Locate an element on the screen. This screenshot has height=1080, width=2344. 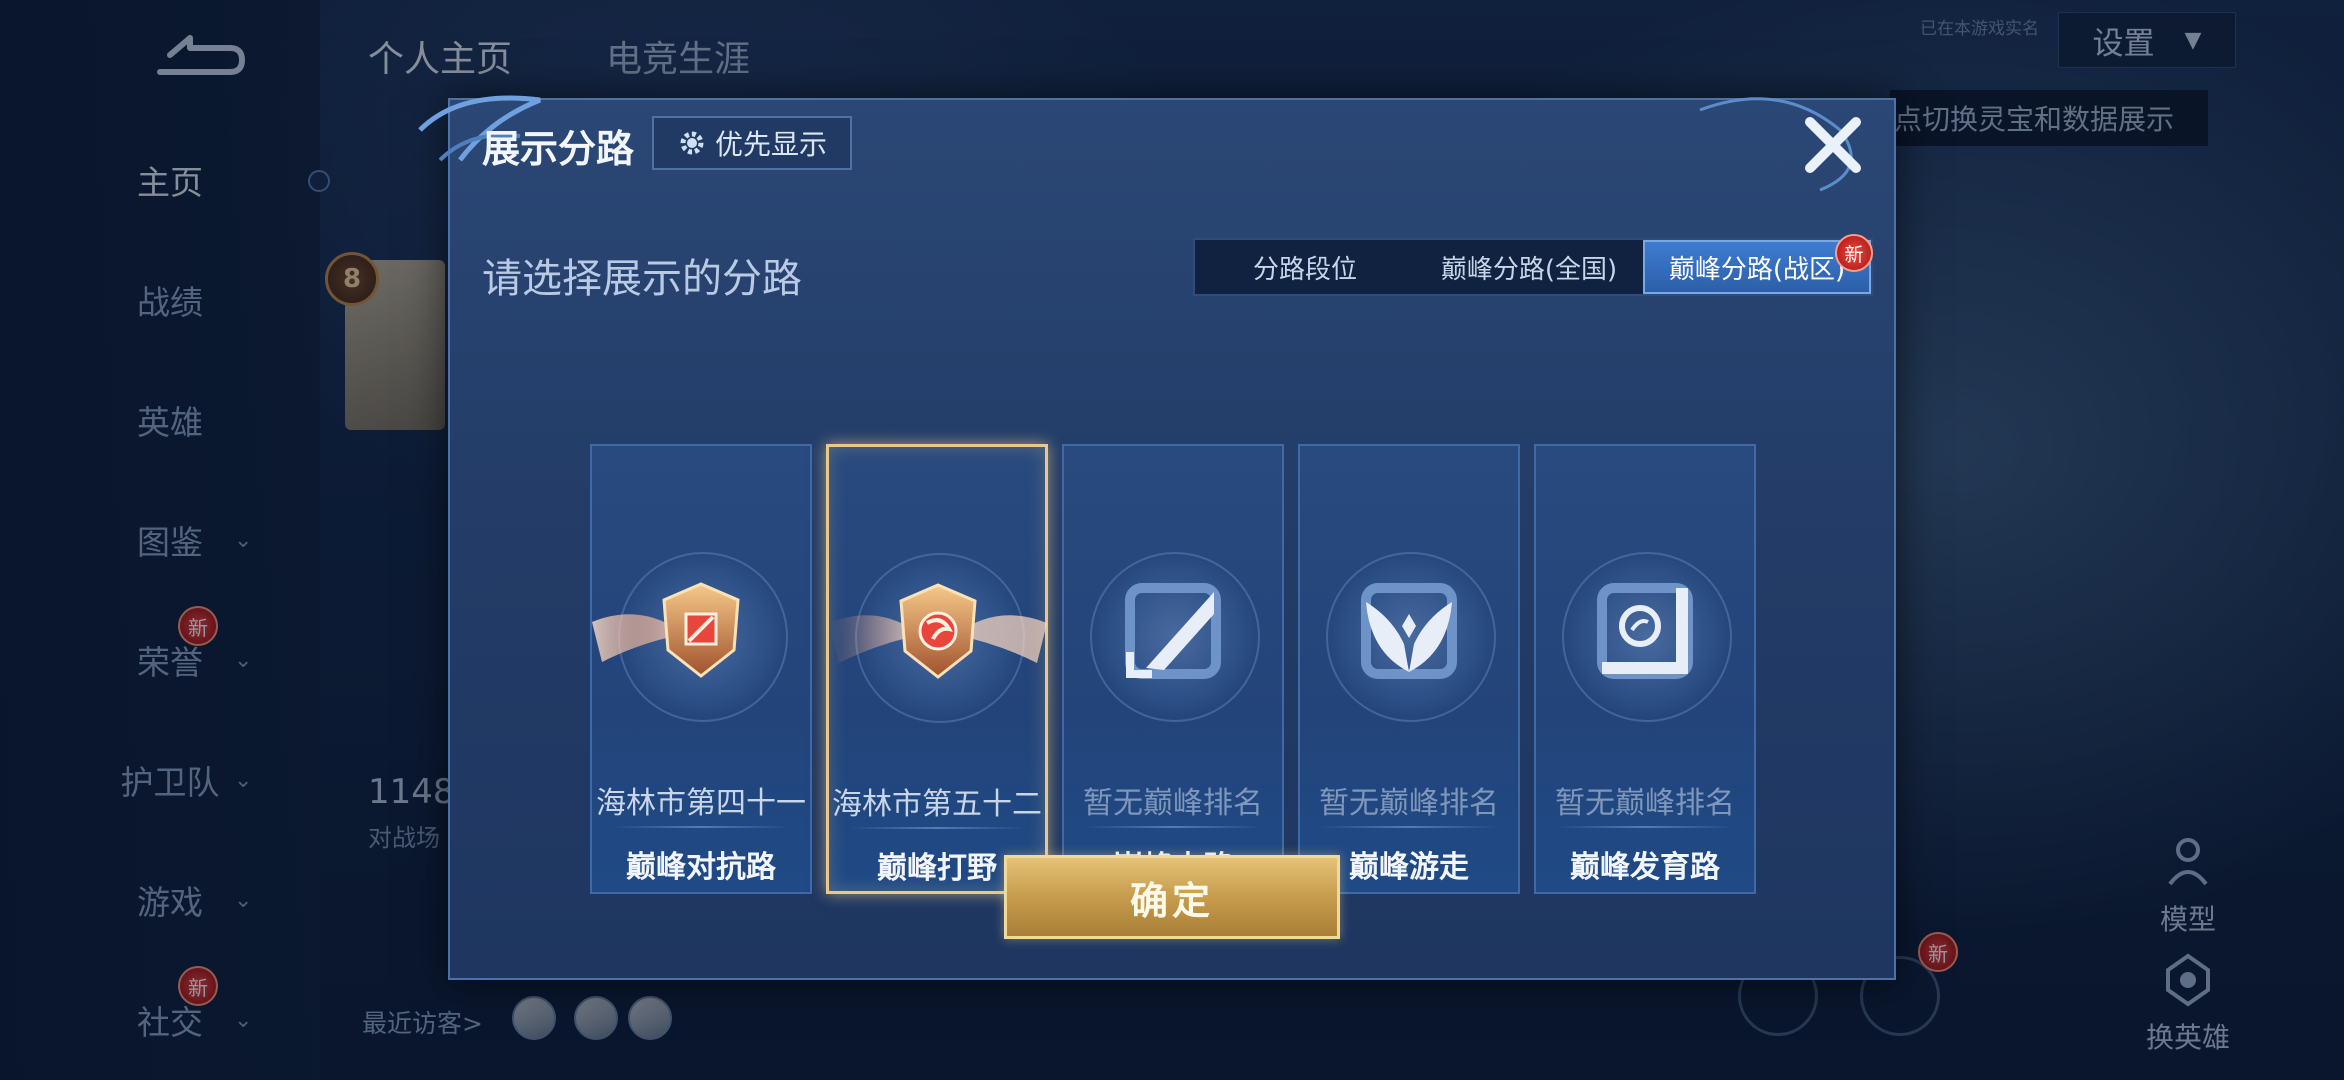
tab-peak-lane-region: 巅峰分路(战区) 新 is located at coordinates (1758, 264).